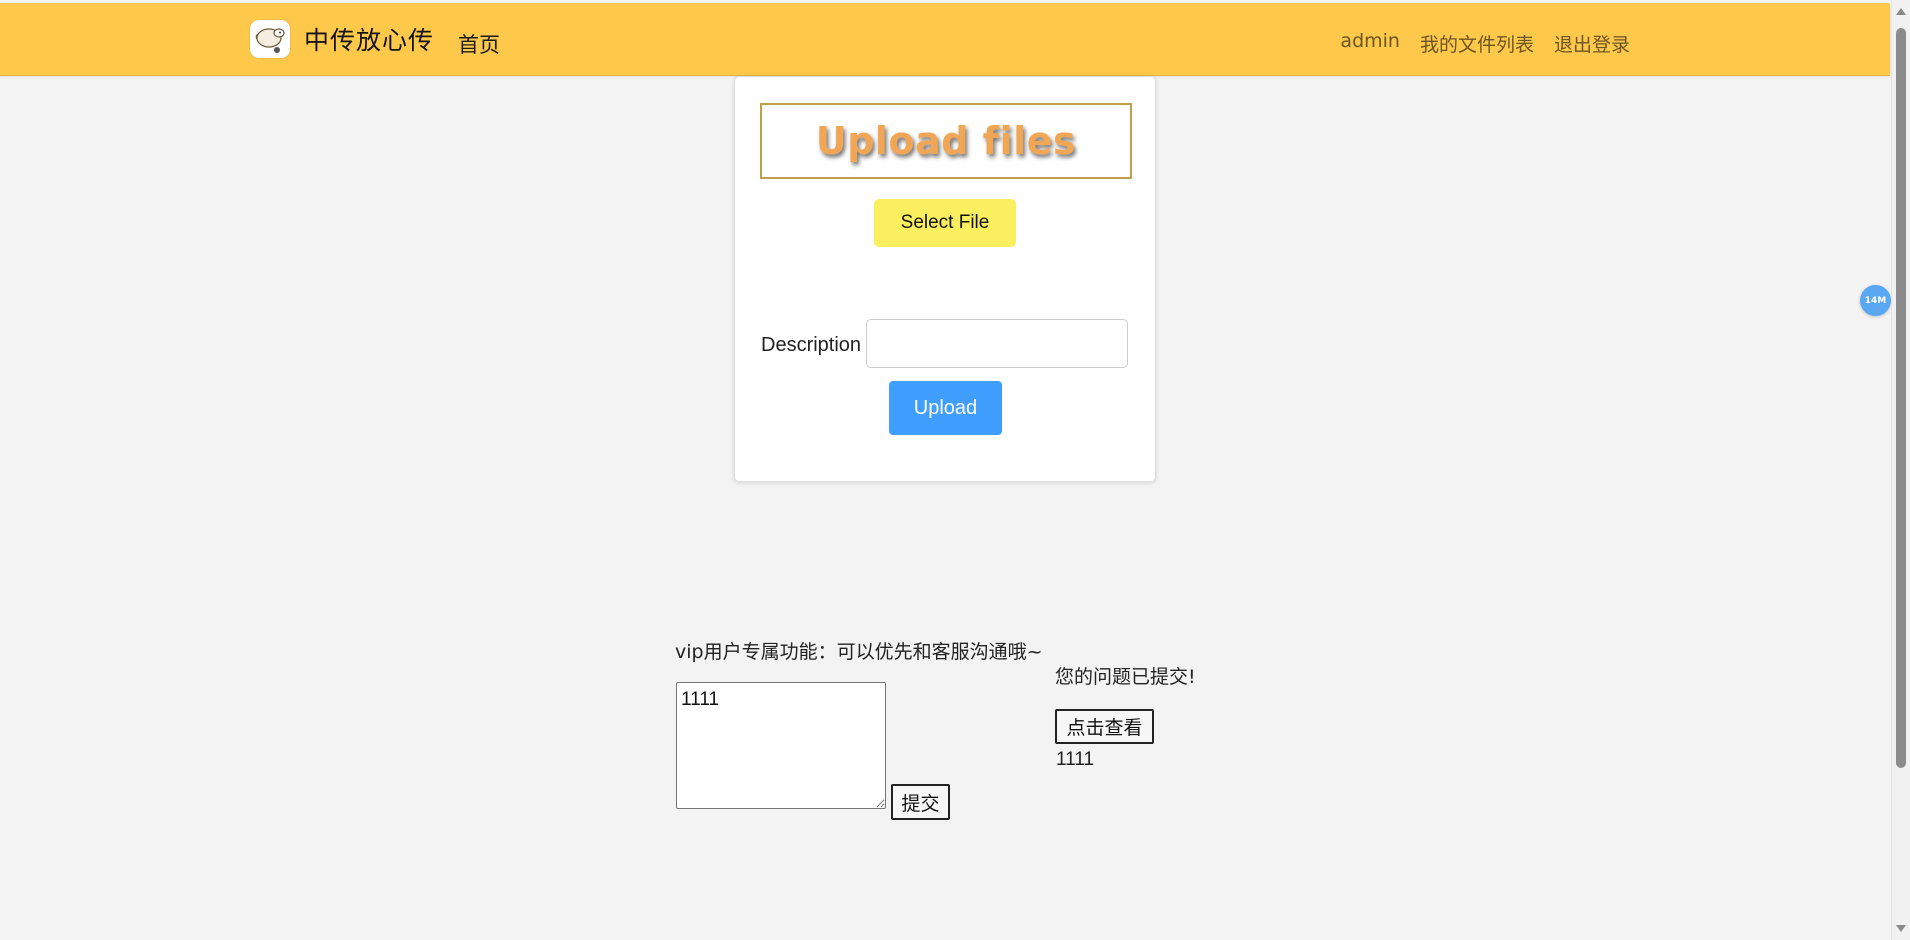  Describe the element at coordinates (1075, 759) in the screenshot. I see `answer-text: 1111` at that location.